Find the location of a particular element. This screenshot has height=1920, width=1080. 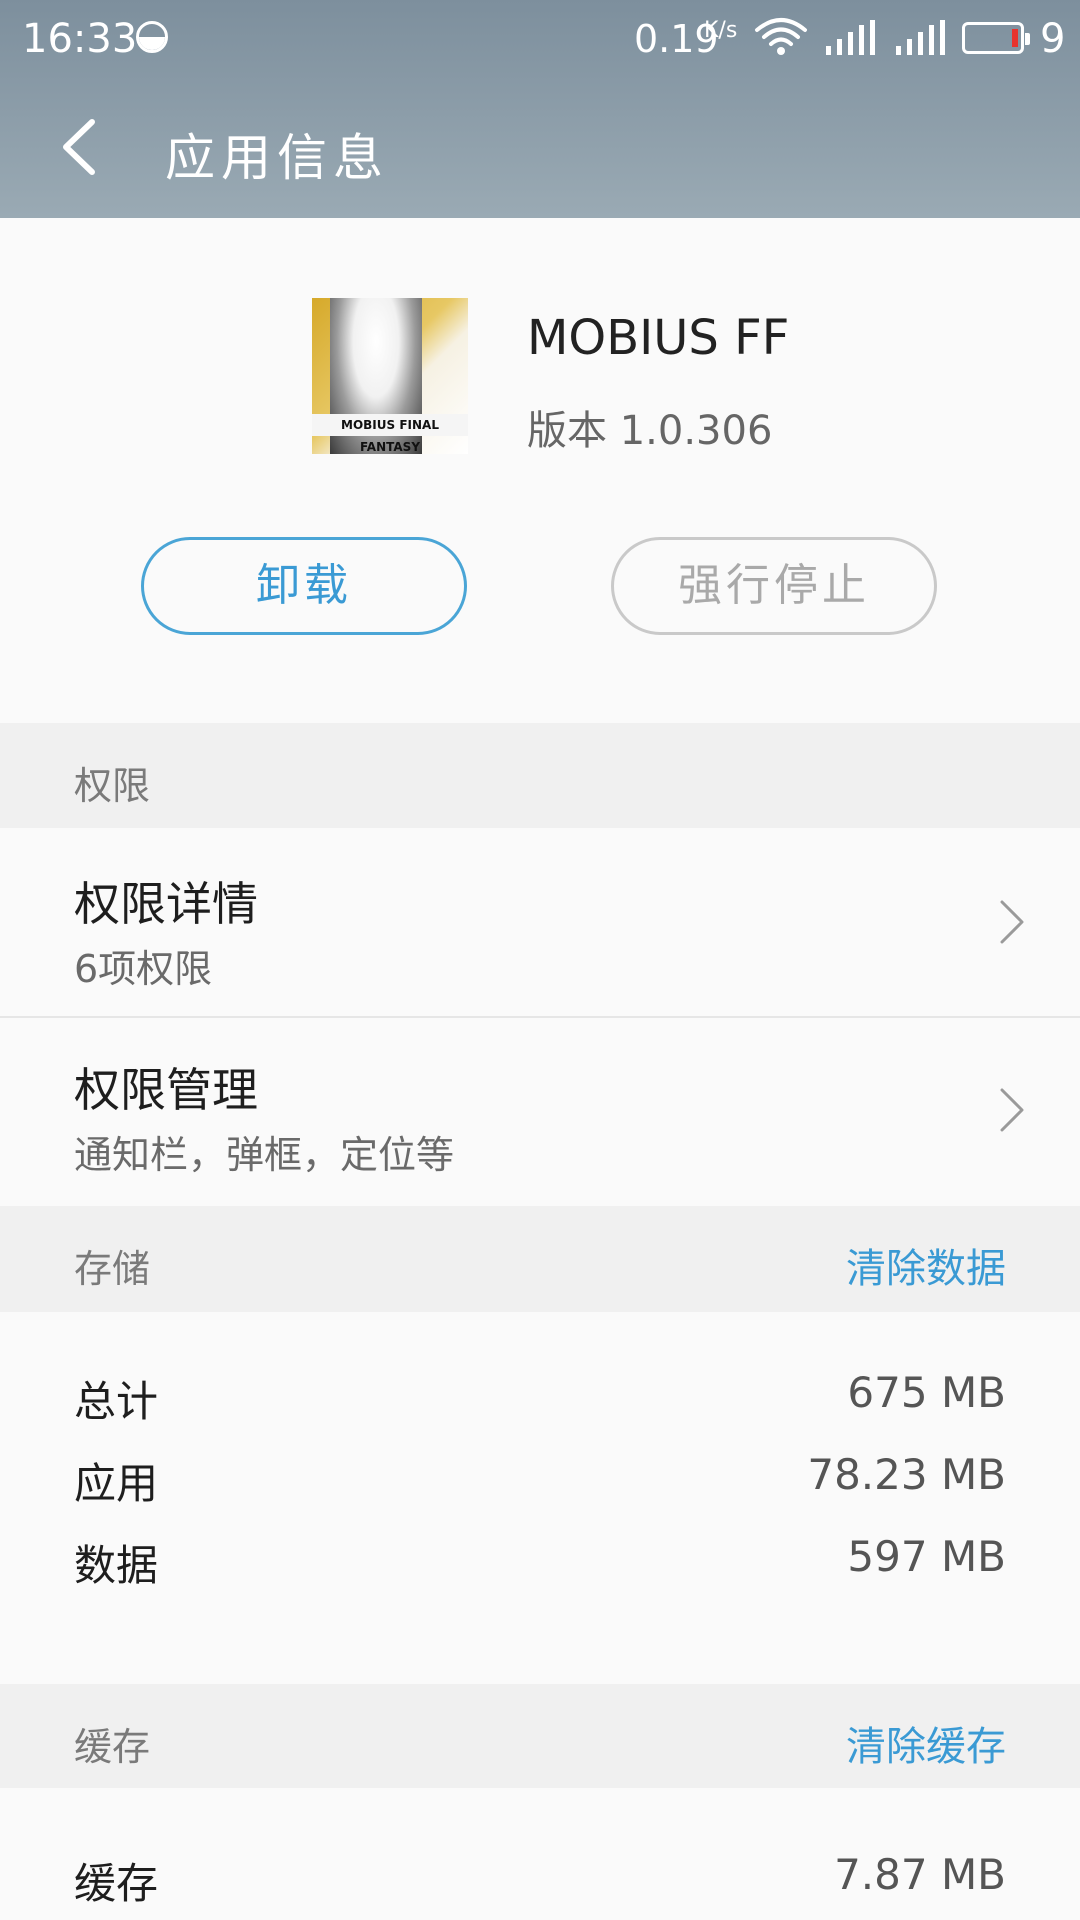

app-icon-banner: MOBIUS FINAL FANTASY is located at coordinates (390, 434).